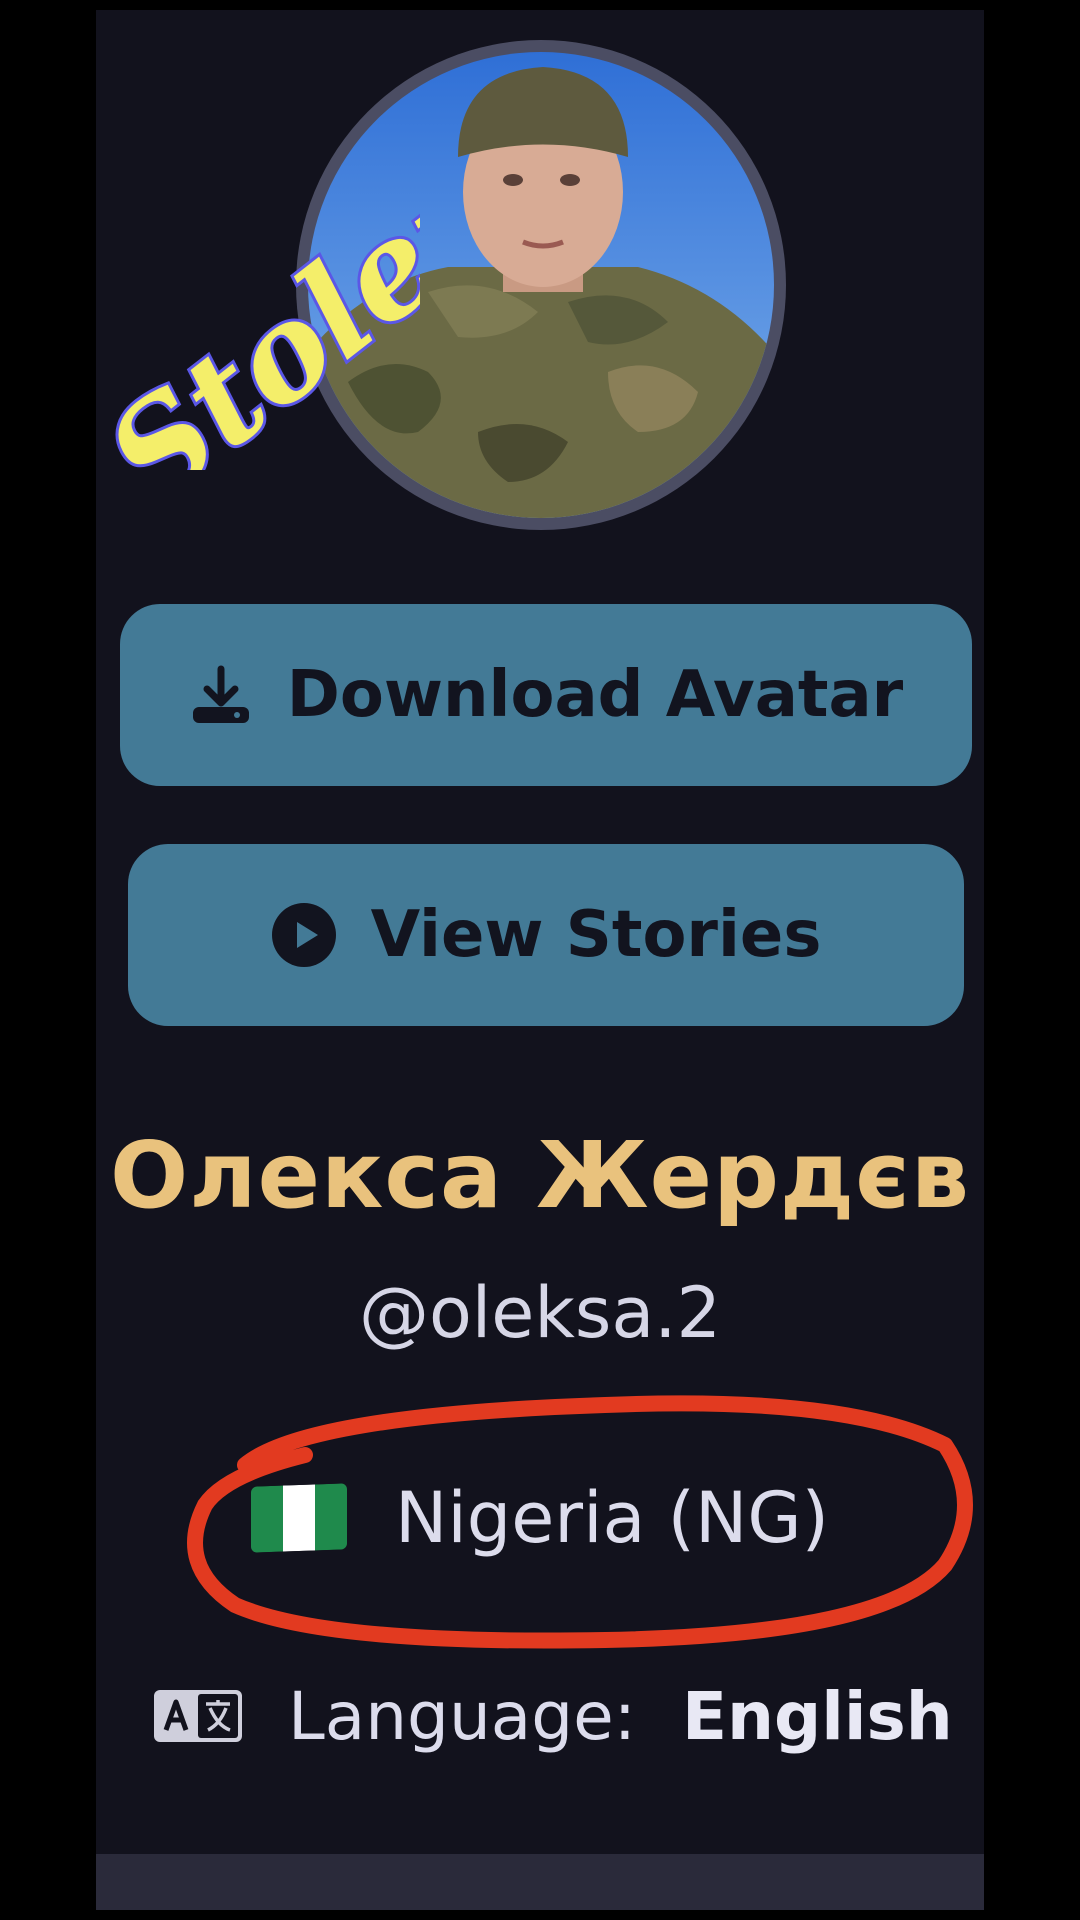 Image resolution: width=1080 pixels, height=1920 pixels. What do you see at coordinates (539, 1175) in the screenshot?
I see `display-name: Олекса Жердєв` at bounding box center [539, 1175].